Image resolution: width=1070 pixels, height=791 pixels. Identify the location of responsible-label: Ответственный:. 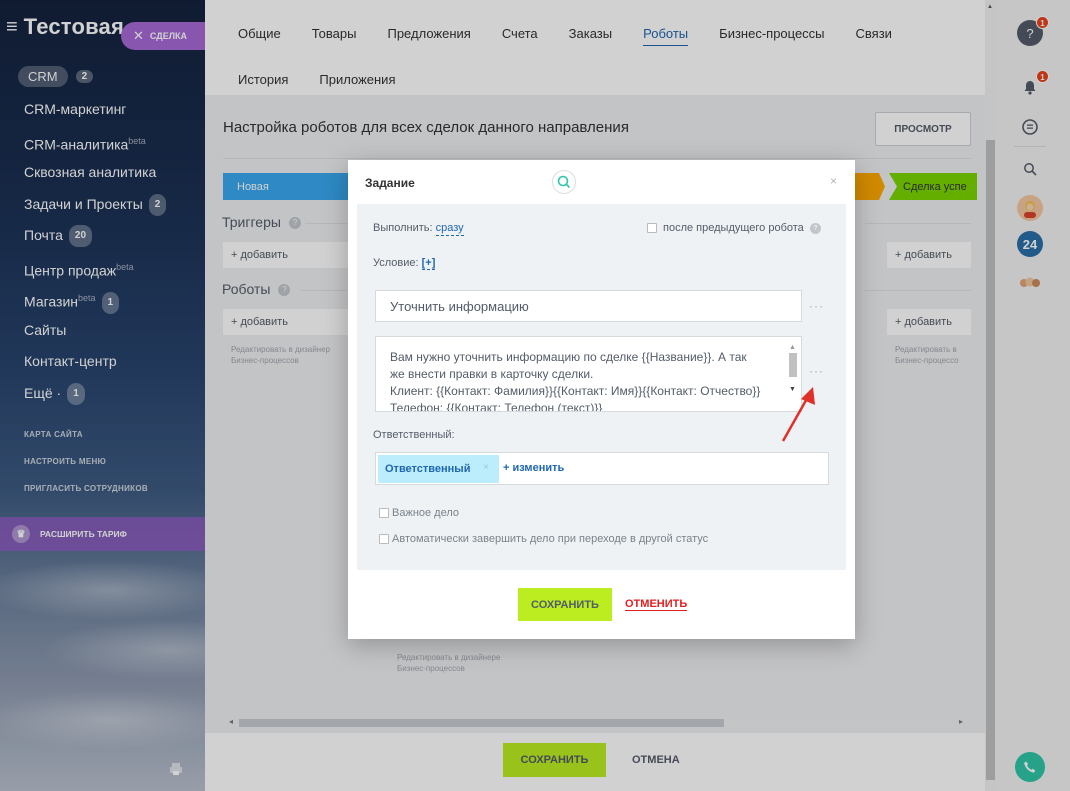
(414, 435).